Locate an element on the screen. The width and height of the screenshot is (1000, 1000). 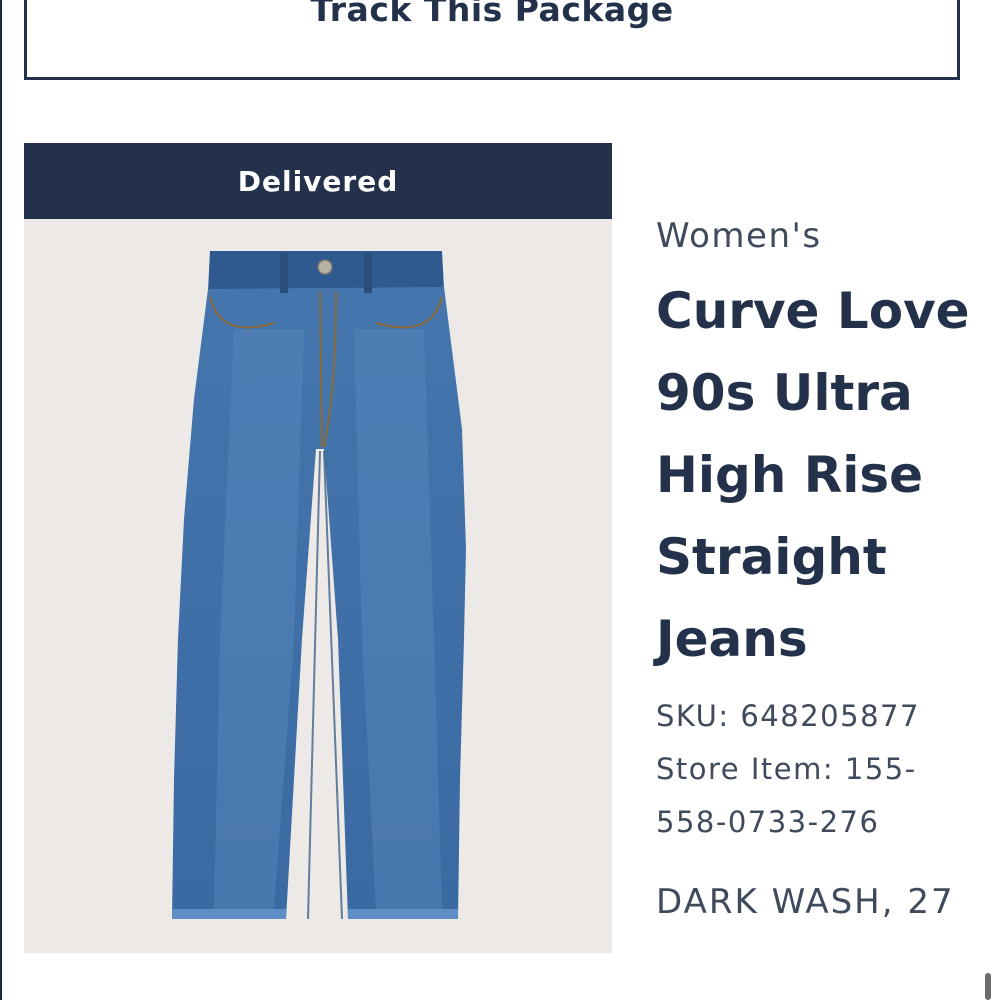
scrollbar is located at coordinates (988, 986).